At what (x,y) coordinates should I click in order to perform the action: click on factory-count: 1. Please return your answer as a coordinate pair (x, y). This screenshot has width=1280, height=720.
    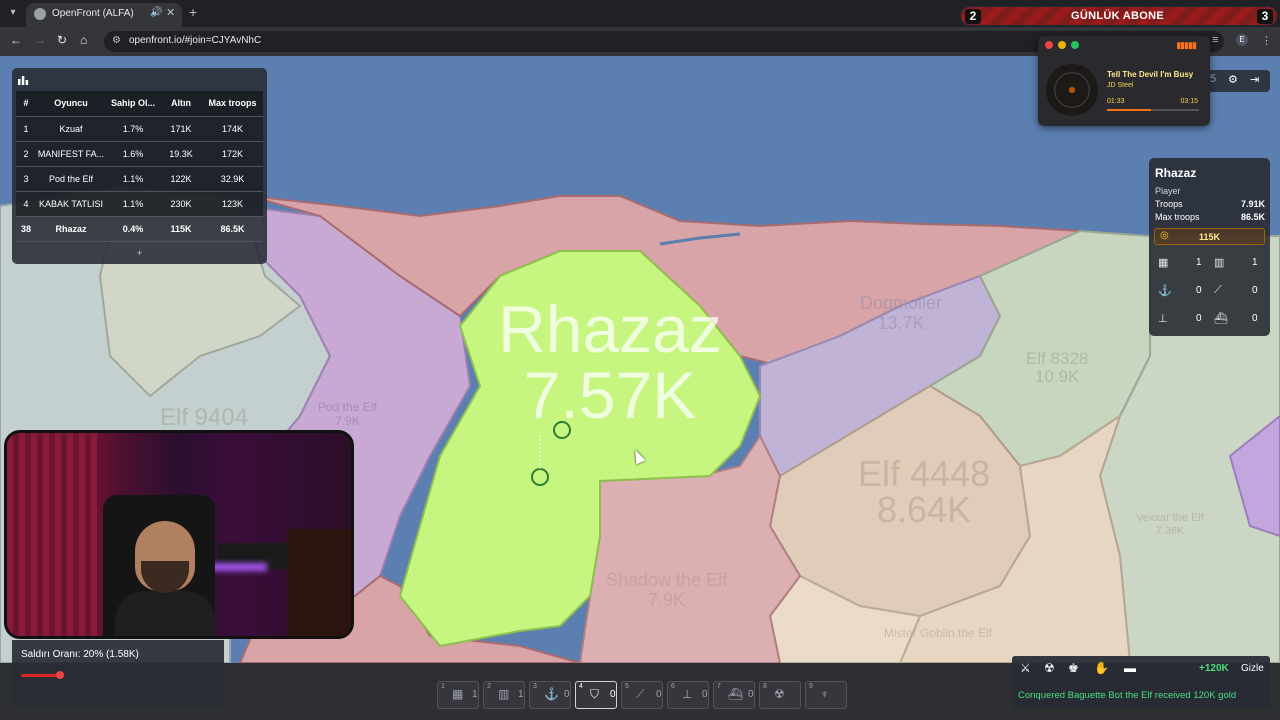
    Looking at the image, I should click on (1255, 262).